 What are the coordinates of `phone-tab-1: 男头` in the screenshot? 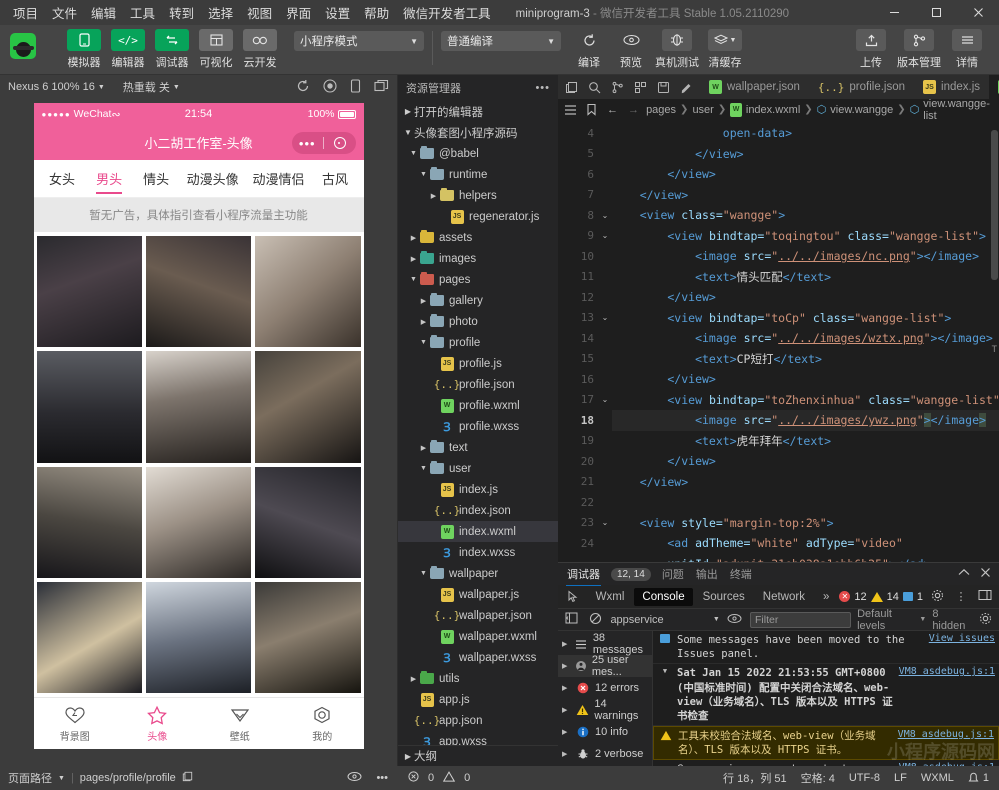 It's located at (109, 178).